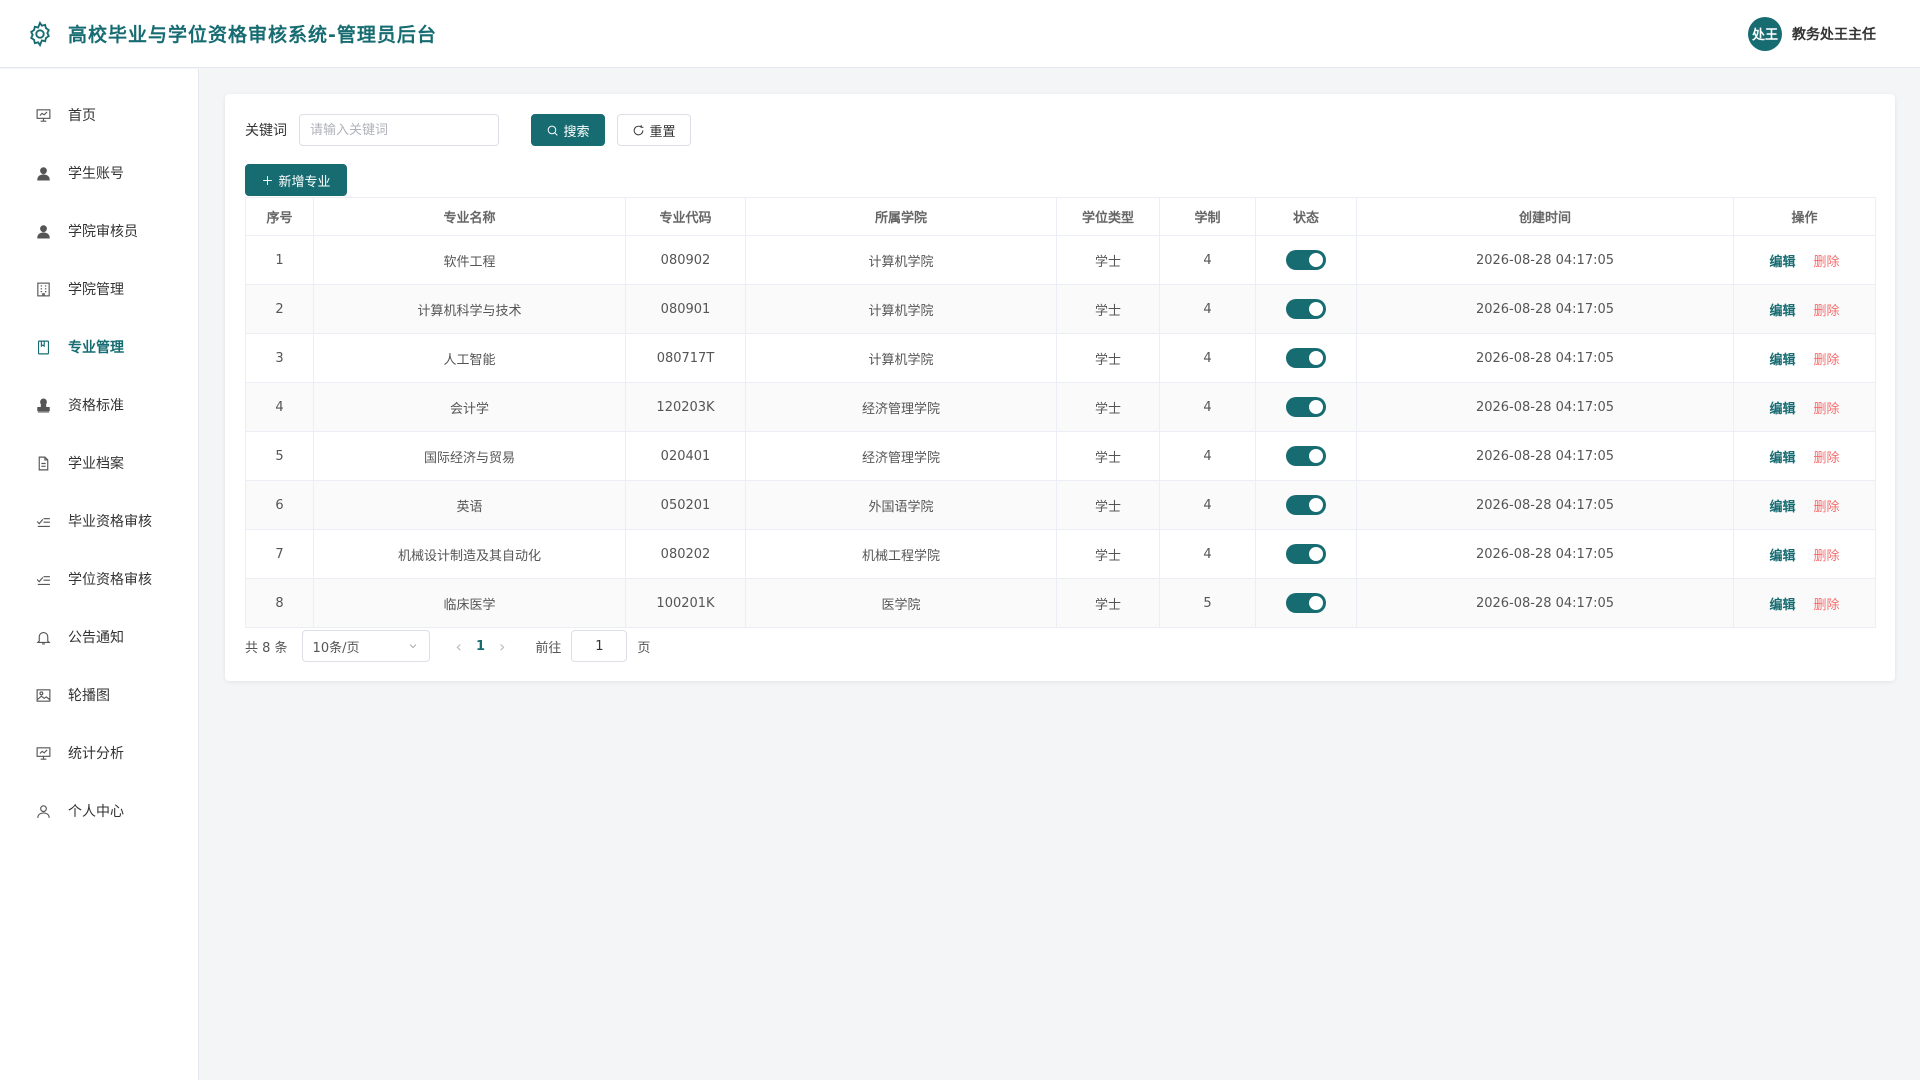 The height and width of the screenshot is (1080, 1920). Describe the element at coordinates (502, 646) in the screenshot. I see `next-page-icon: ›` at that location.